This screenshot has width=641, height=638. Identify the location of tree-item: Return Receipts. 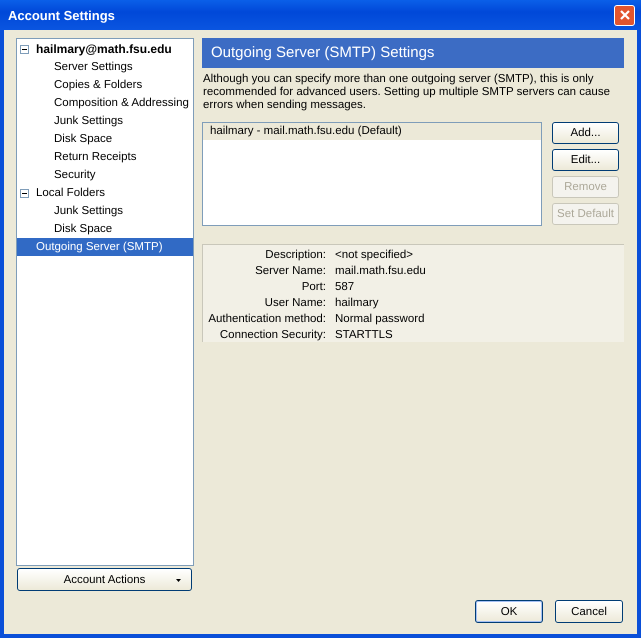
(105, 157).